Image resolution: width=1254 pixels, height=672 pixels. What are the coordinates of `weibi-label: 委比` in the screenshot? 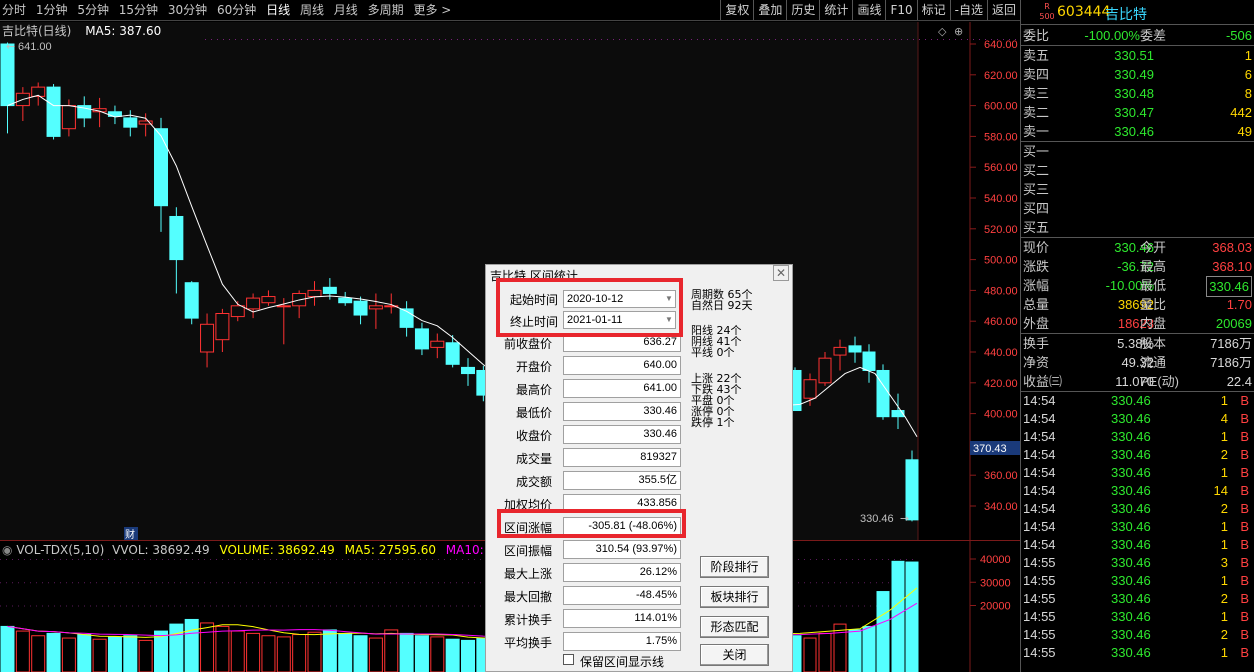 It's located at (1036, 35).